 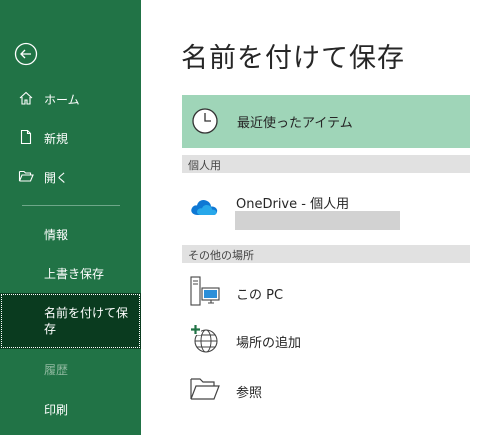 I want to click on this-pc-icon, so click(x=205, y=291).